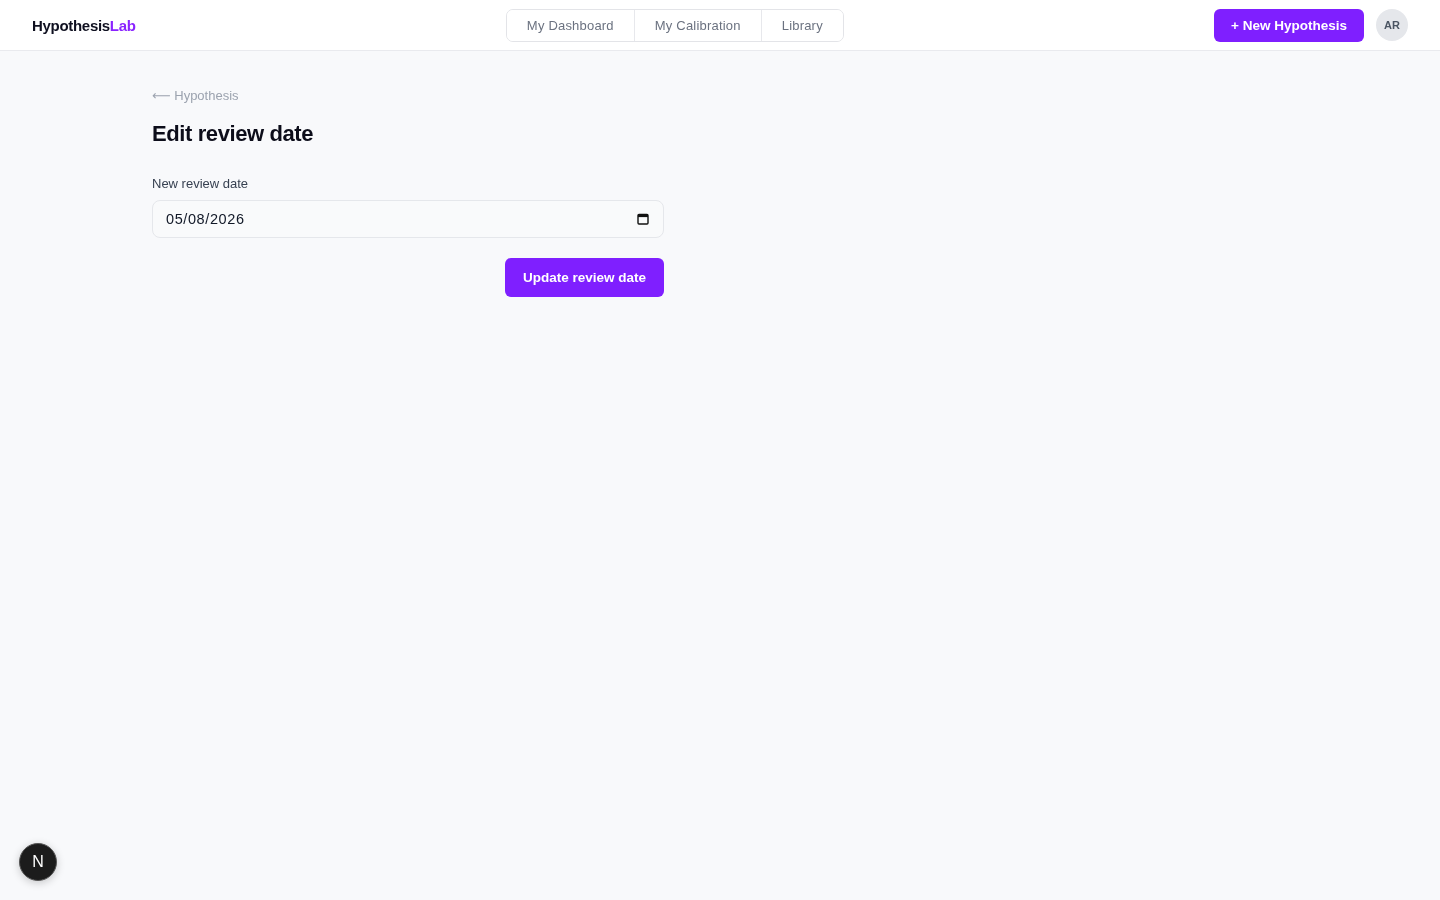  What do you see at coordinates (408, 219) in the screenshot?
I see `date-field: 05/08/2026` at bounding box center [408, 219].